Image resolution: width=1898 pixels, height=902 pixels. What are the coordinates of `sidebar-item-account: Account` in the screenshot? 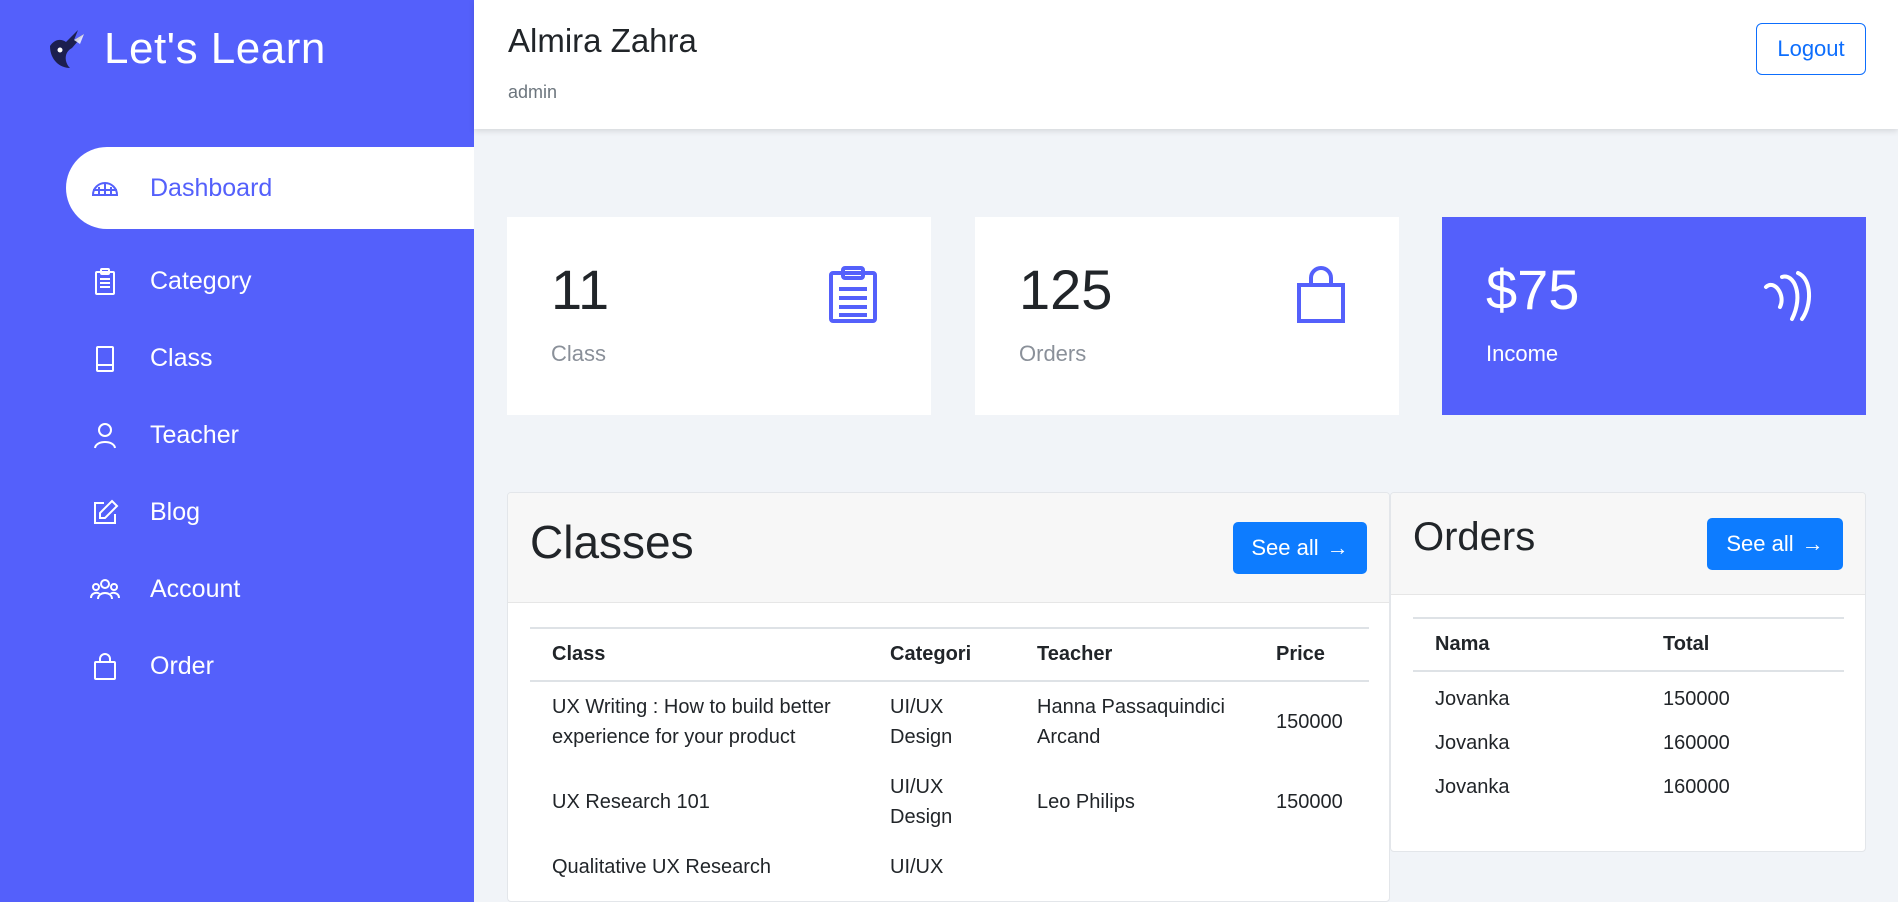 It's located at (237, 589).